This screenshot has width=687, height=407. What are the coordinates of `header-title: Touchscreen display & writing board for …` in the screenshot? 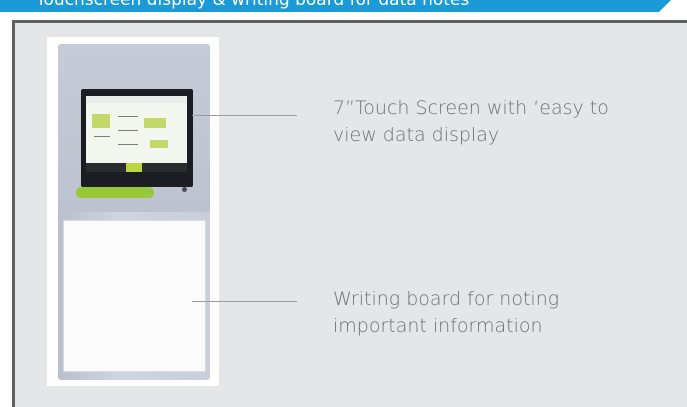 It's located at (253, 5).